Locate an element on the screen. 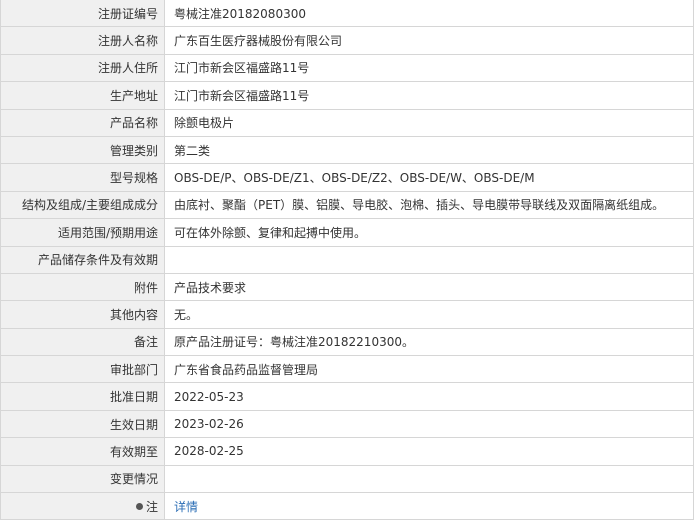  row-remarks: 备注 原产品注册证号：粤械注准20182210300。 is located at coordinates (347, 342).